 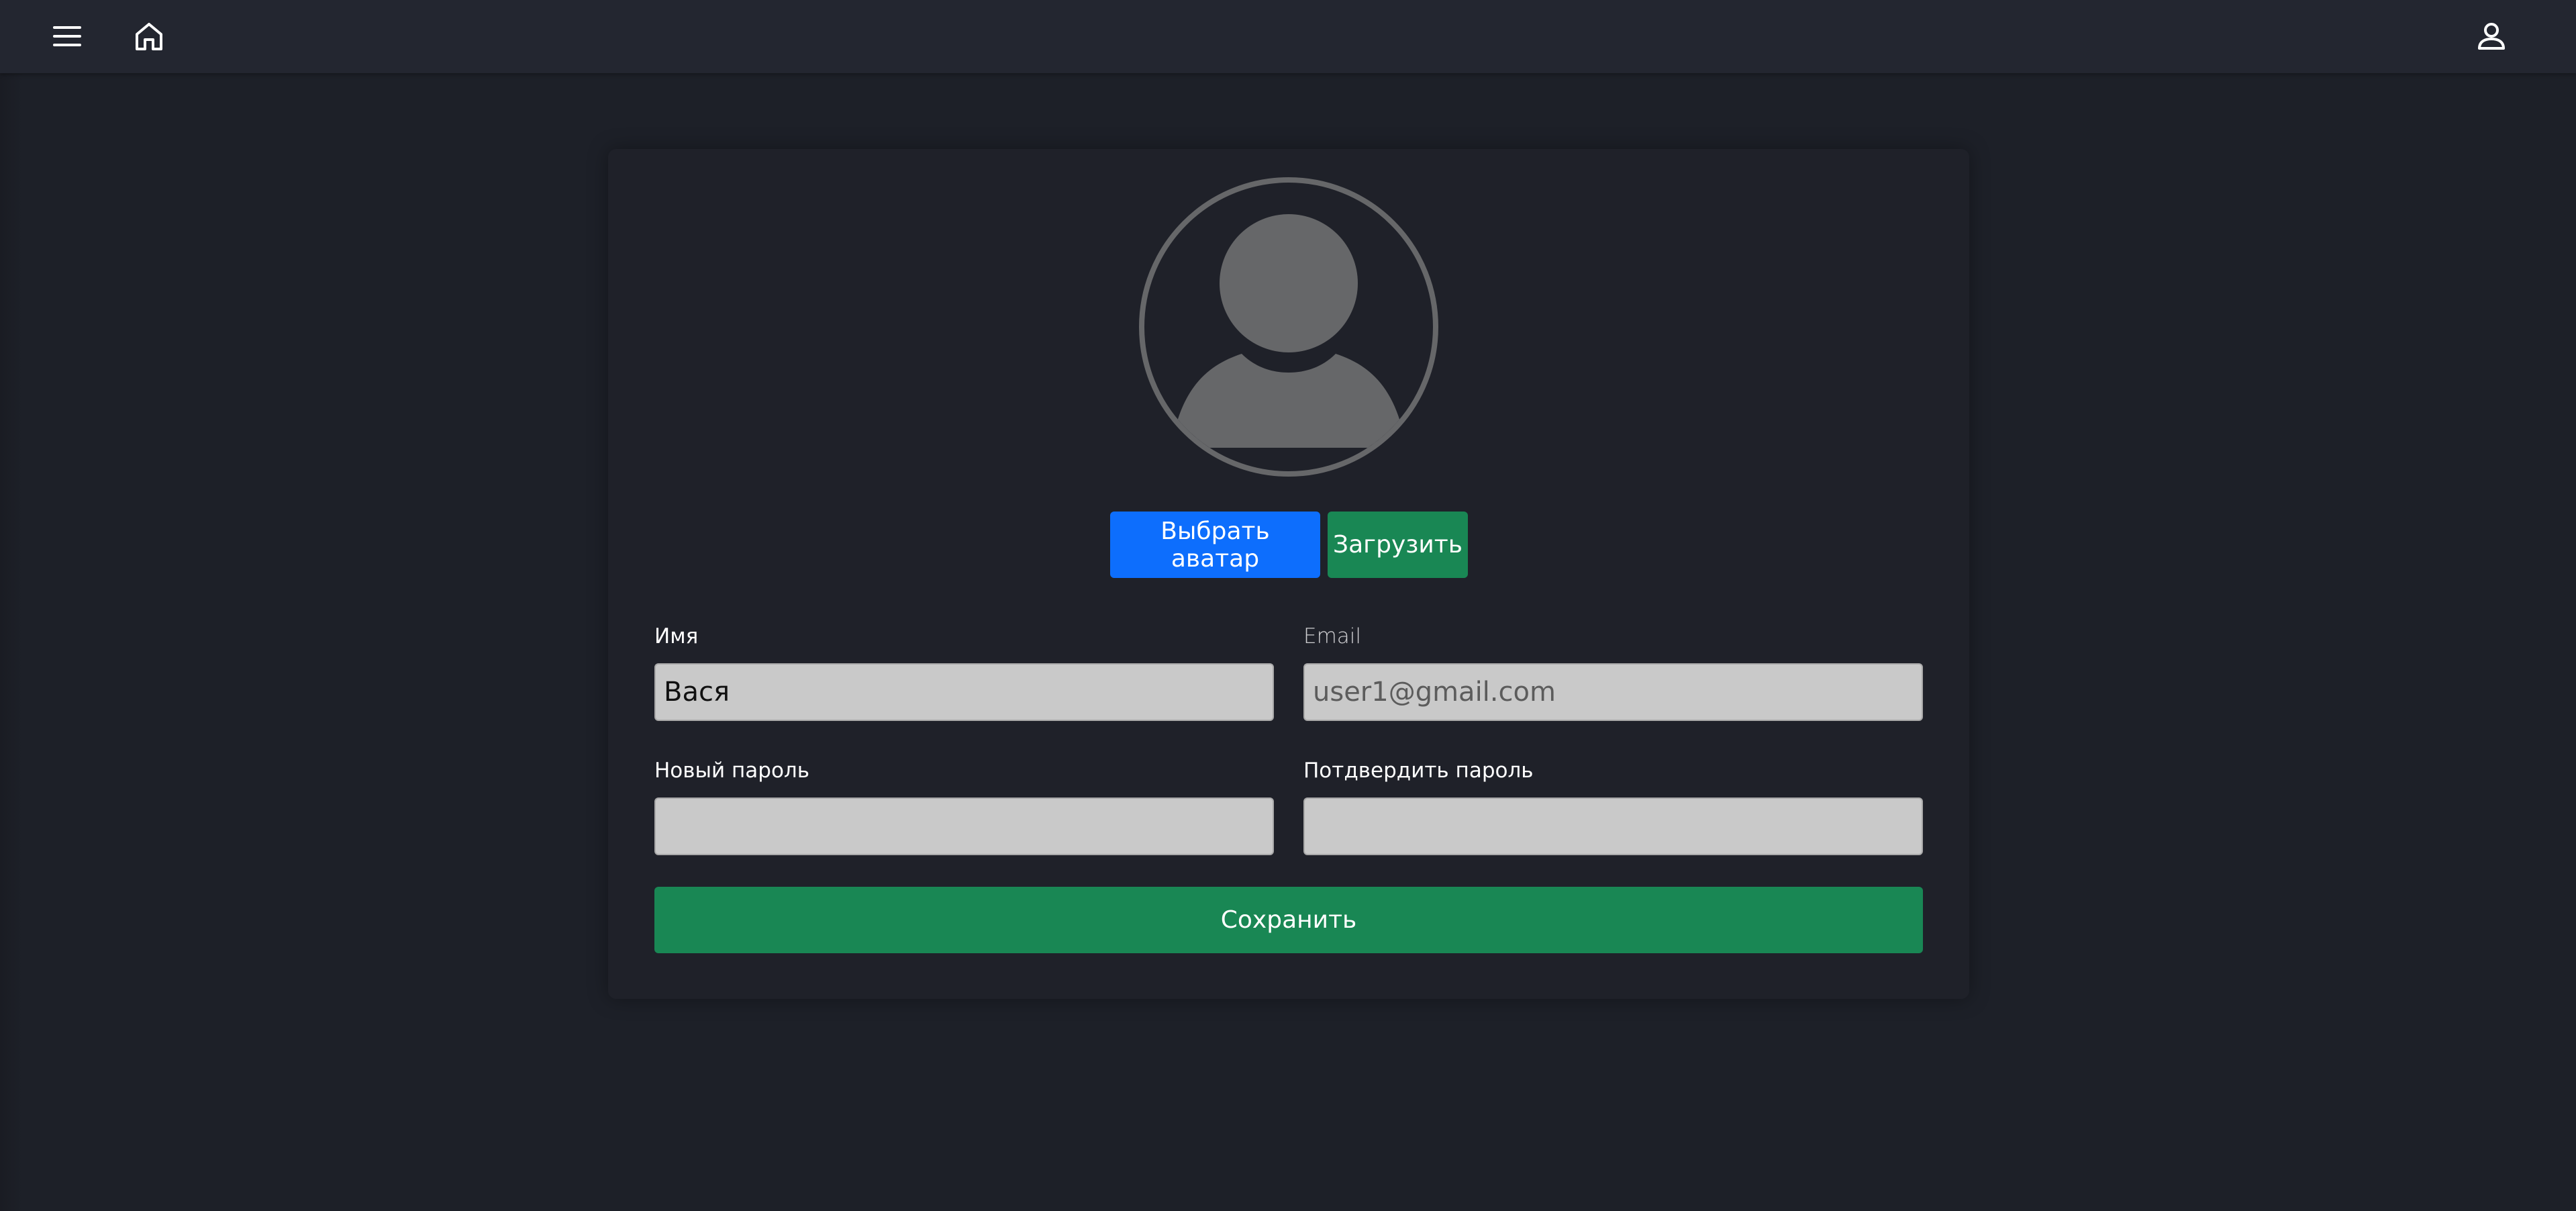 What do you see at coordinates (676, 636) in the screenshot?
I see `name-label: Имя` at bounding box center [676, 636].